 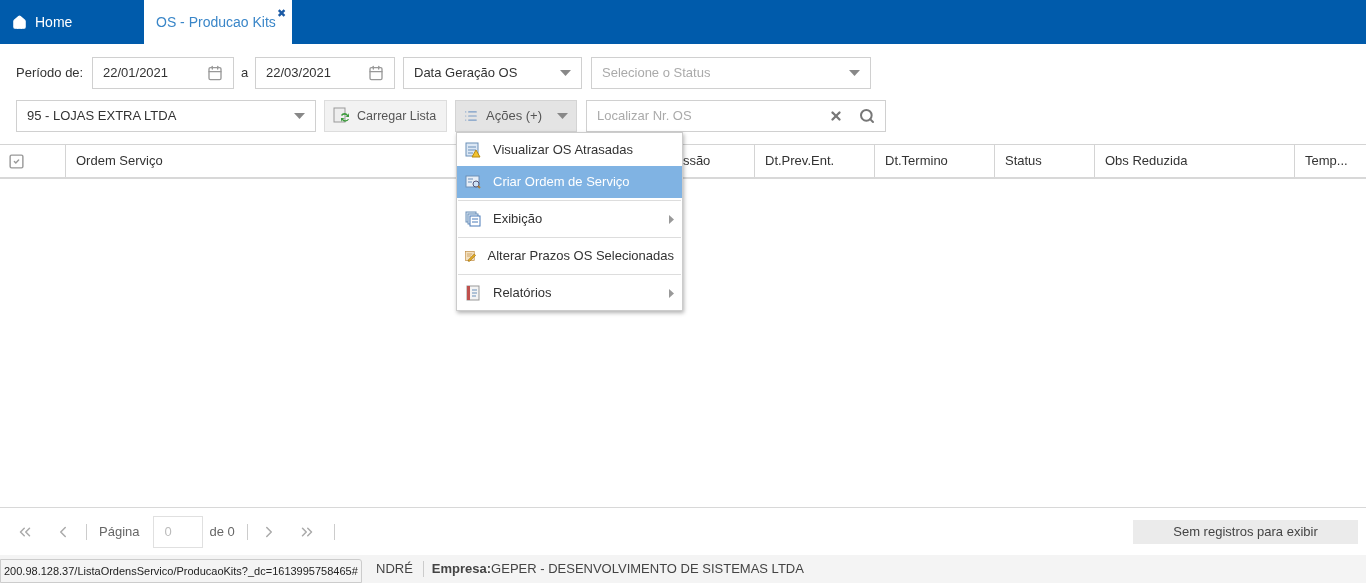 I want to click on list-icon, so click(x=471, y=116).